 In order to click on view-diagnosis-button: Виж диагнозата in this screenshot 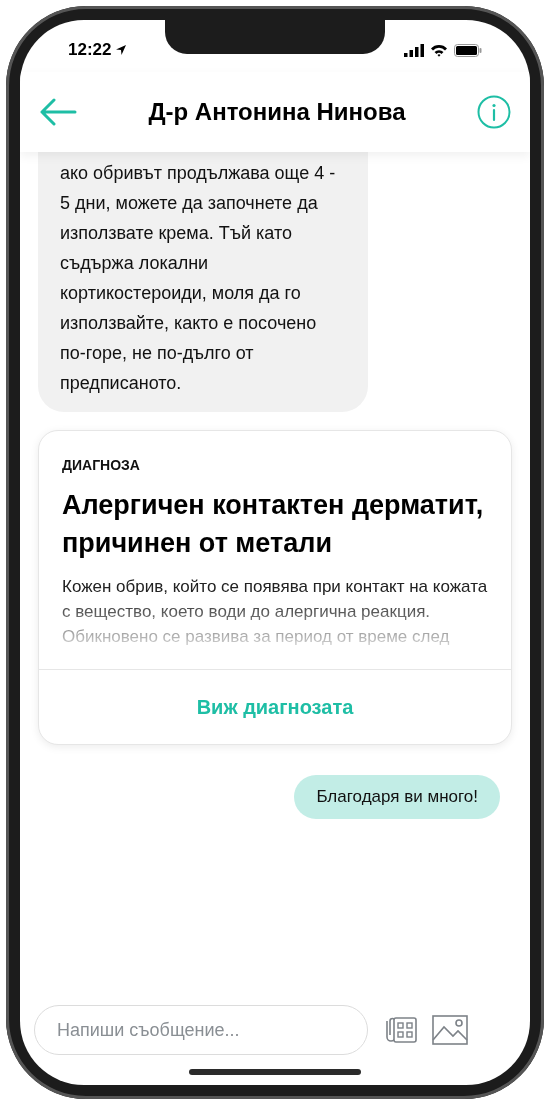, I will do `click(275, 707)`.